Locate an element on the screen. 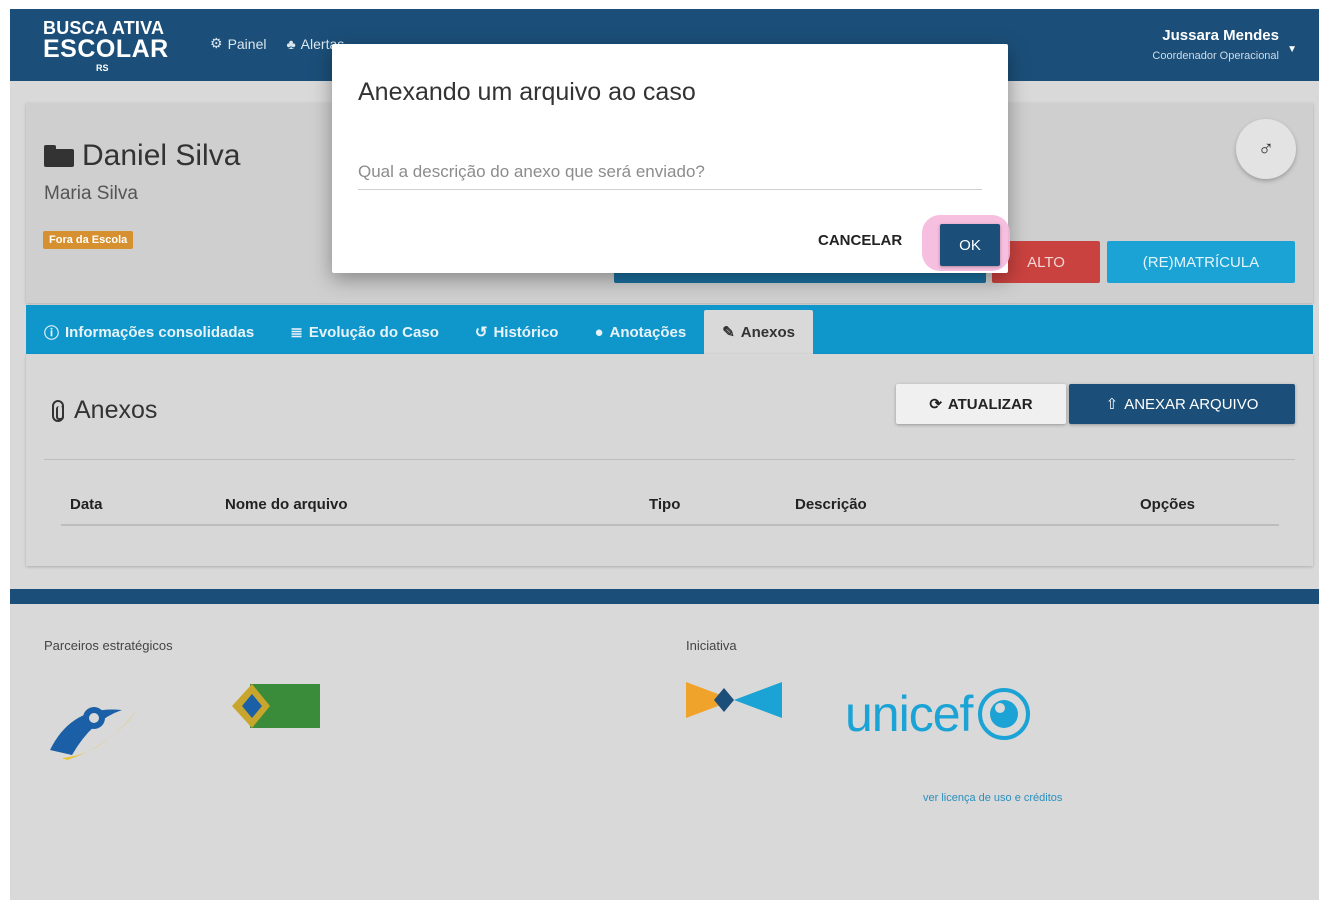 The image size is (1319, 900). cancel-button: CANCELAR is located at coordinates (860, 240).